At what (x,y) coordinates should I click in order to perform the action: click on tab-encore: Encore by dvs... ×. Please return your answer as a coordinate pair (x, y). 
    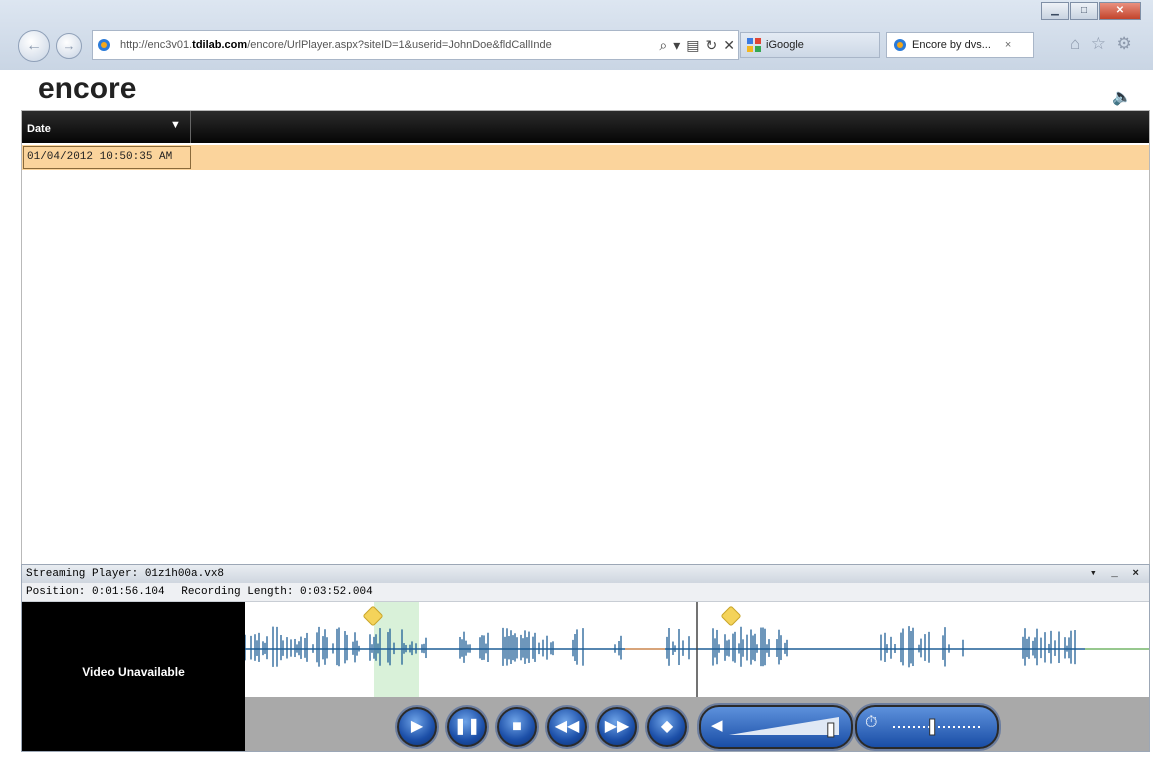
    Looking at the image, I should click on (960, 45).